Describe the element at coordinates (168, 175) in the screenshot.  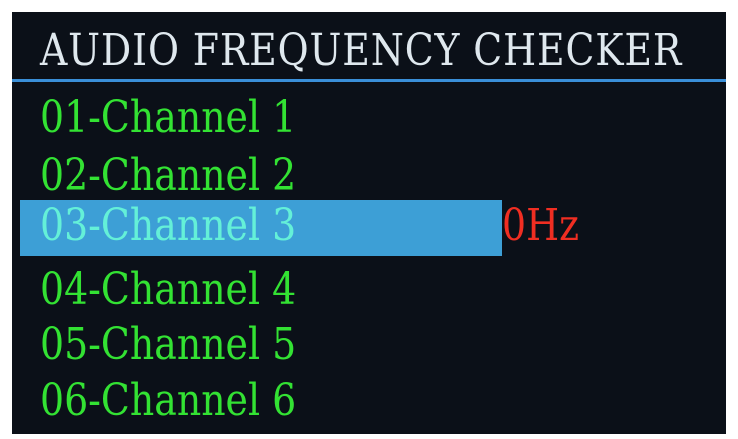
I see `channel-item-label: 02-Channel 2` at that location.